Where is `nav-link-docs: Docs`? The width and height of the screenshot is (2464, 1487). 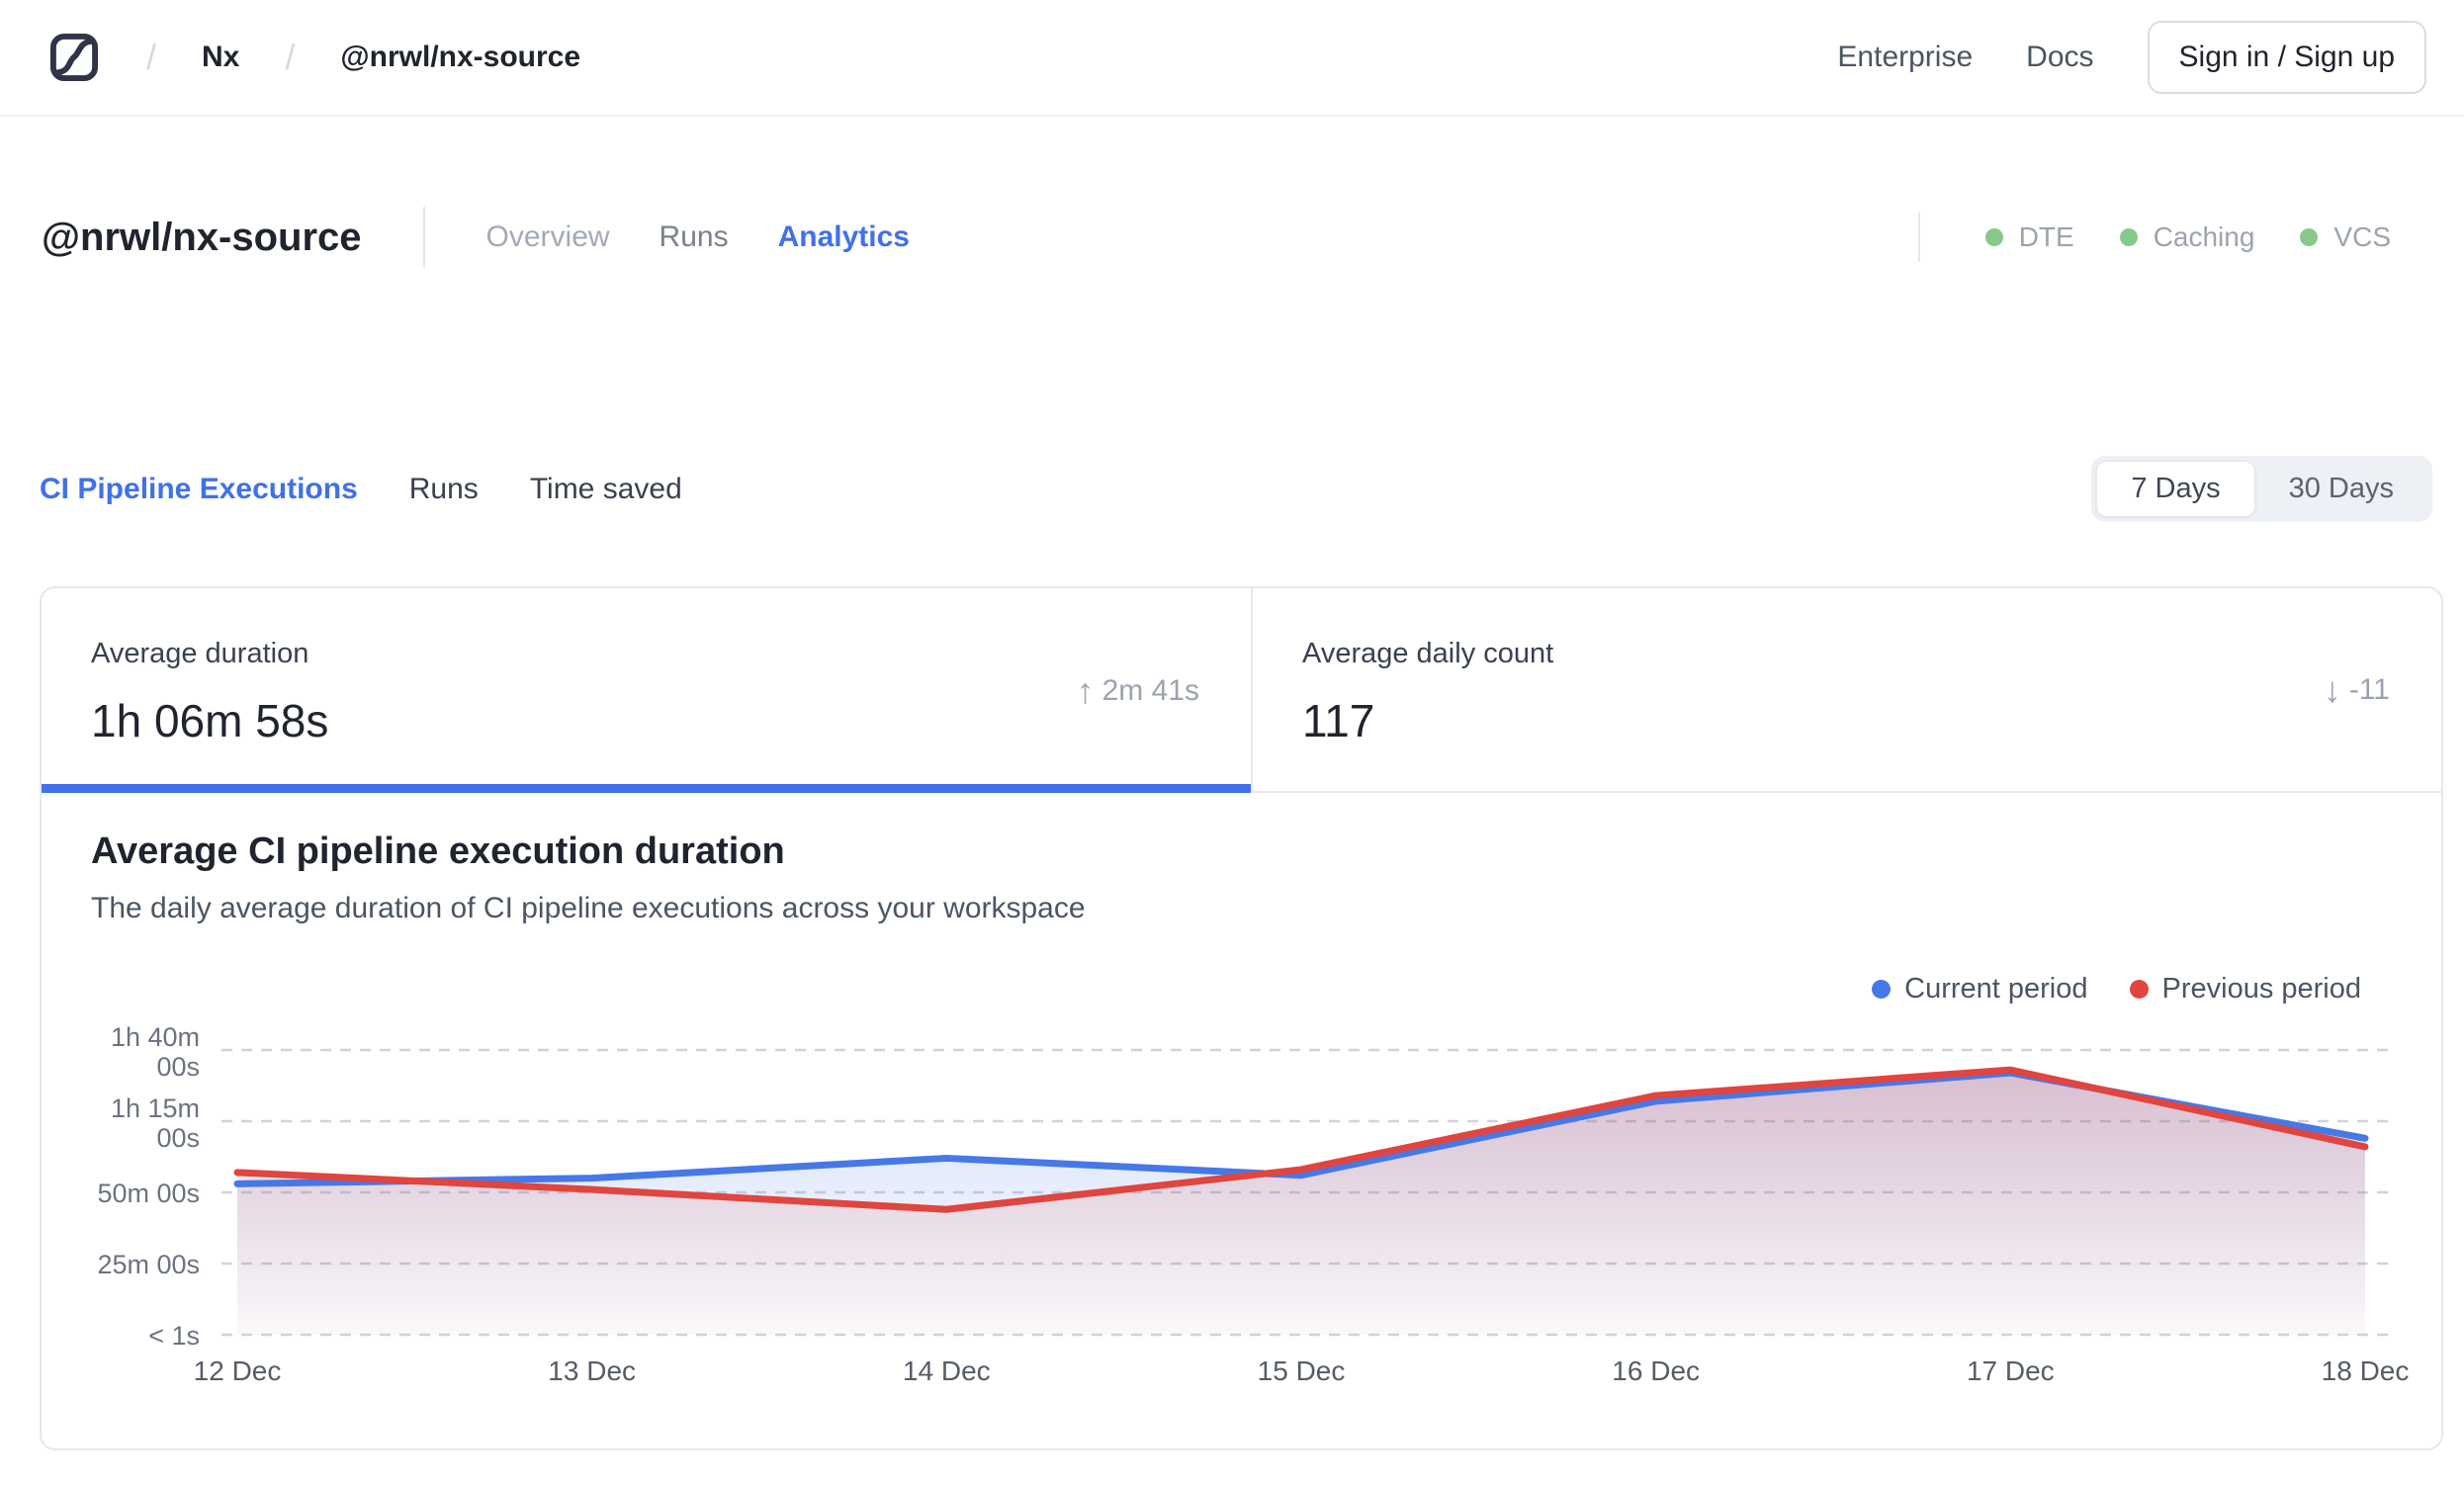 nav-link-docs: Docs is located at coordinates (2060, 58).